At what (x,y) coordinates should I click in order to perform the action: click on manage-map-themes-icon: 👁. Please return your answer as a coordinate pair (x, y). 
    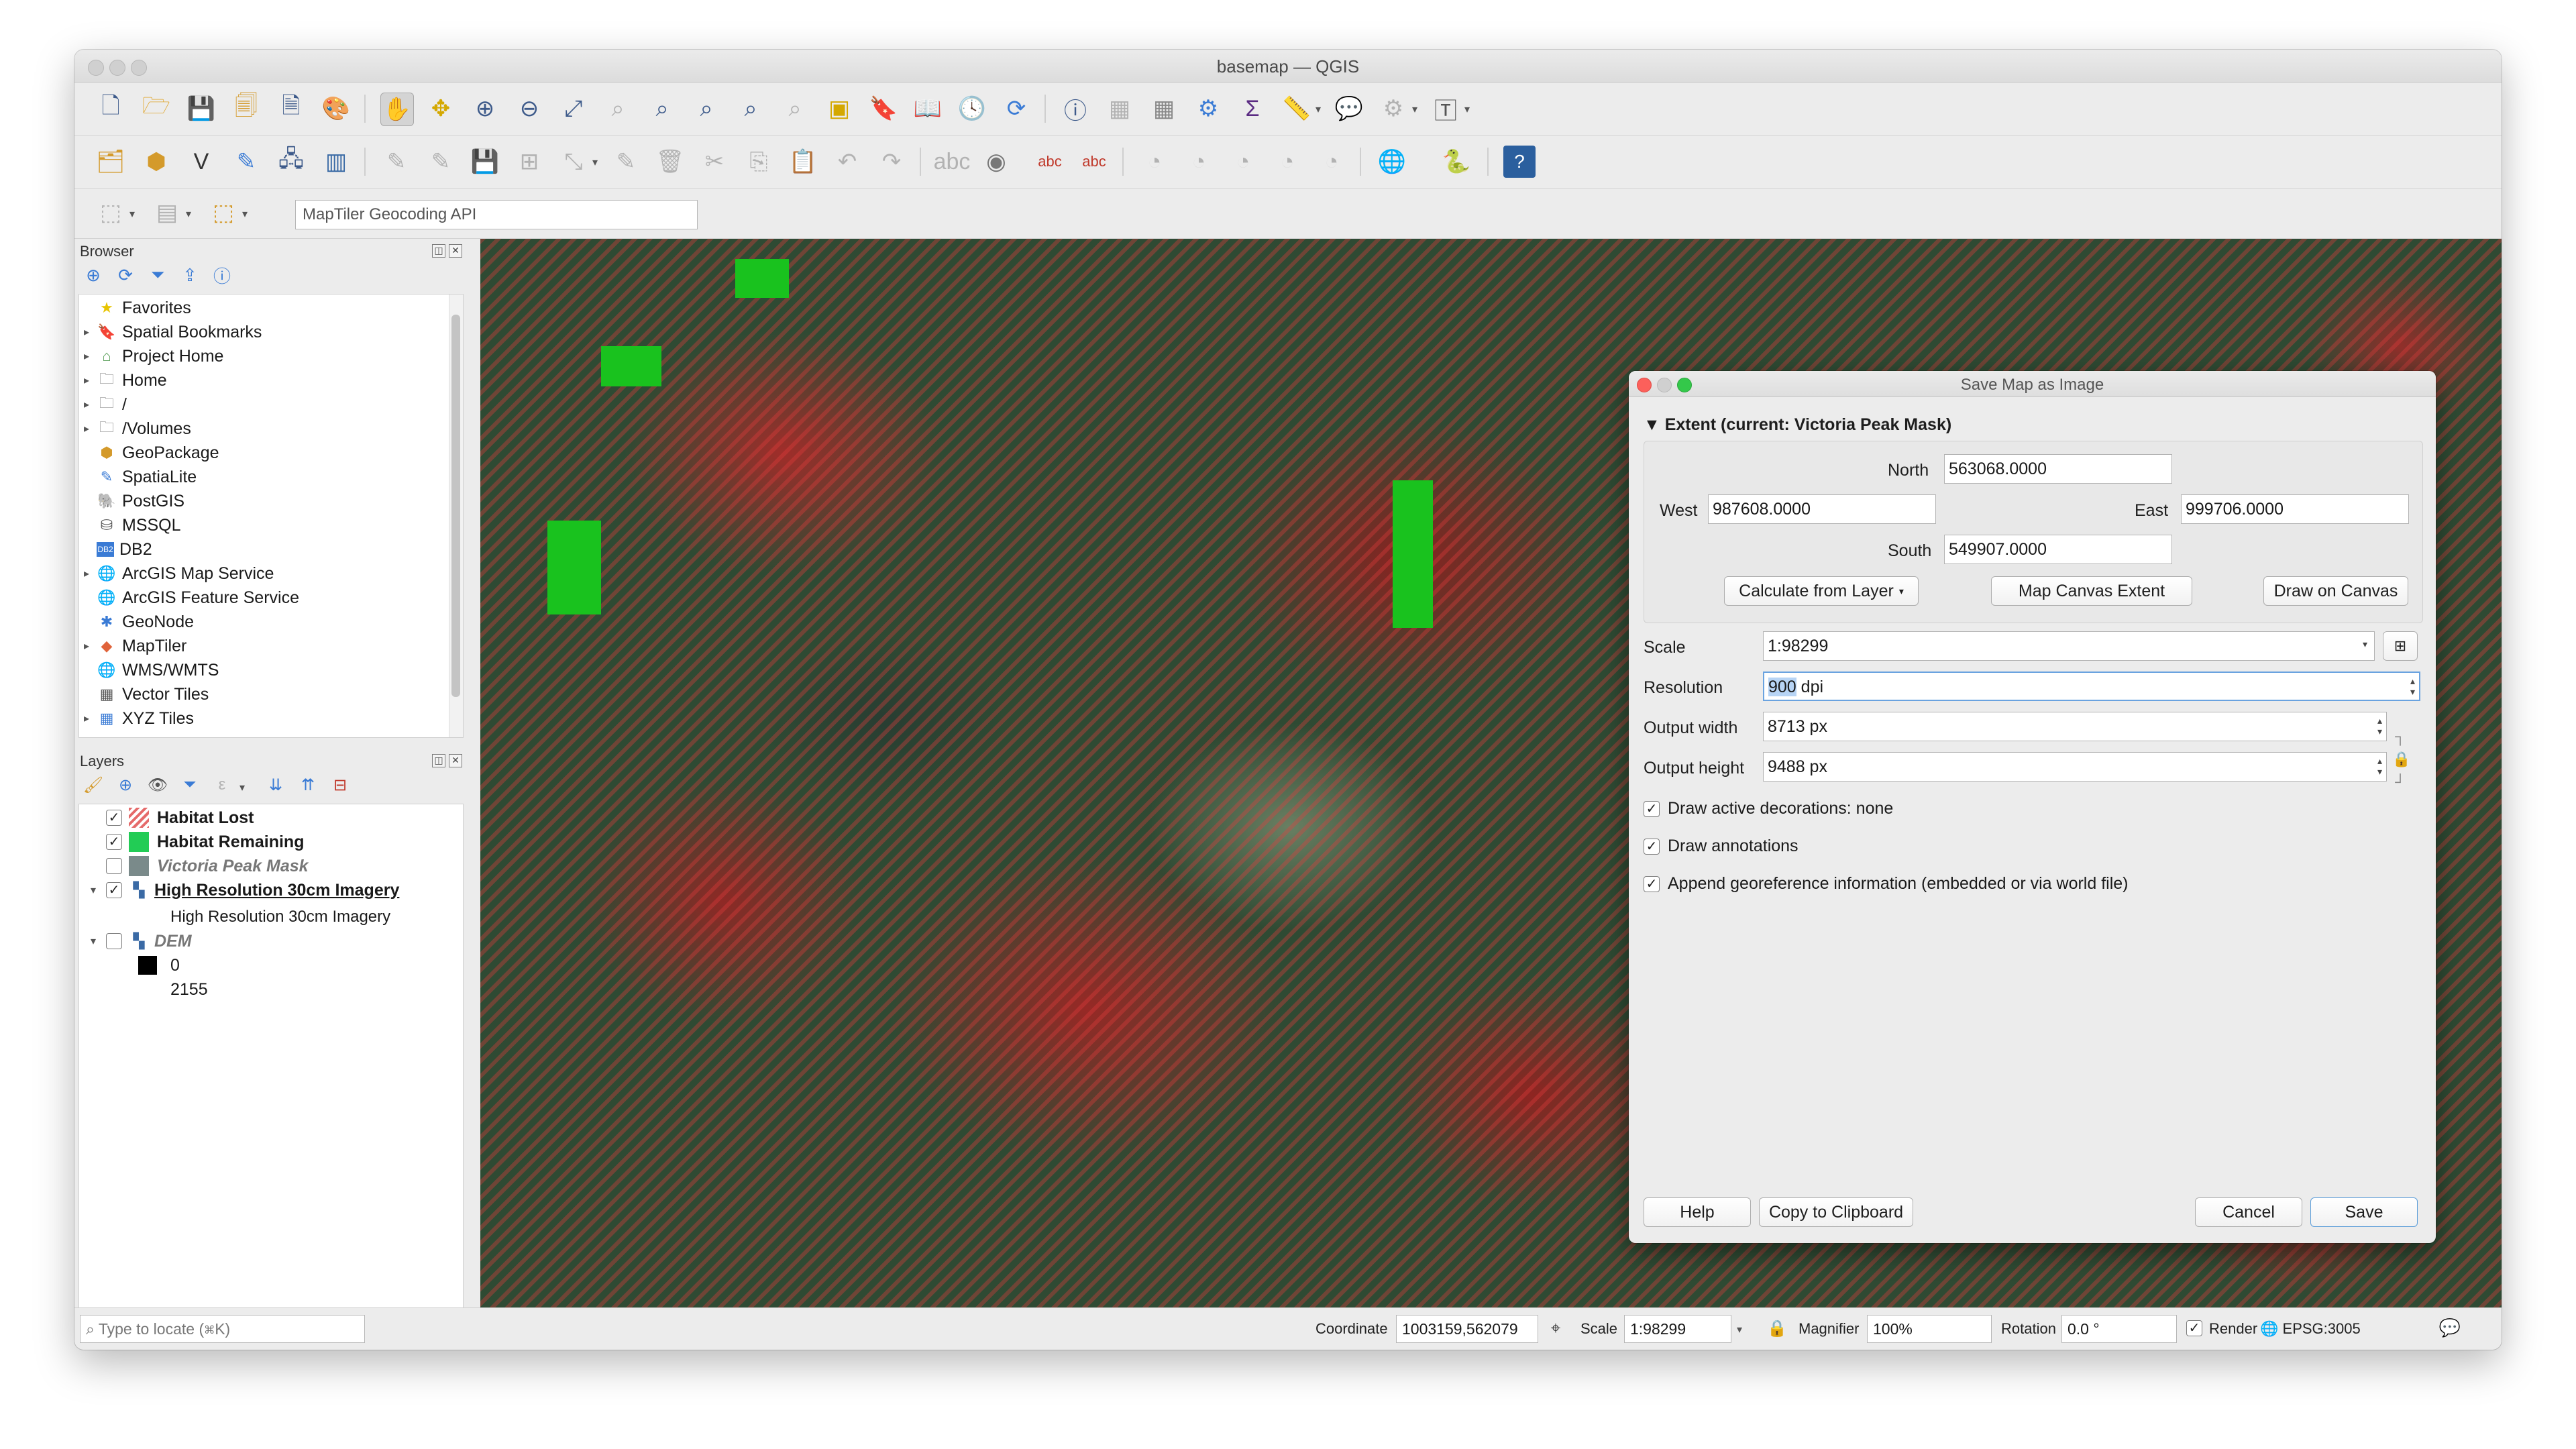
    Looking at the image, I should click on (158, 785).